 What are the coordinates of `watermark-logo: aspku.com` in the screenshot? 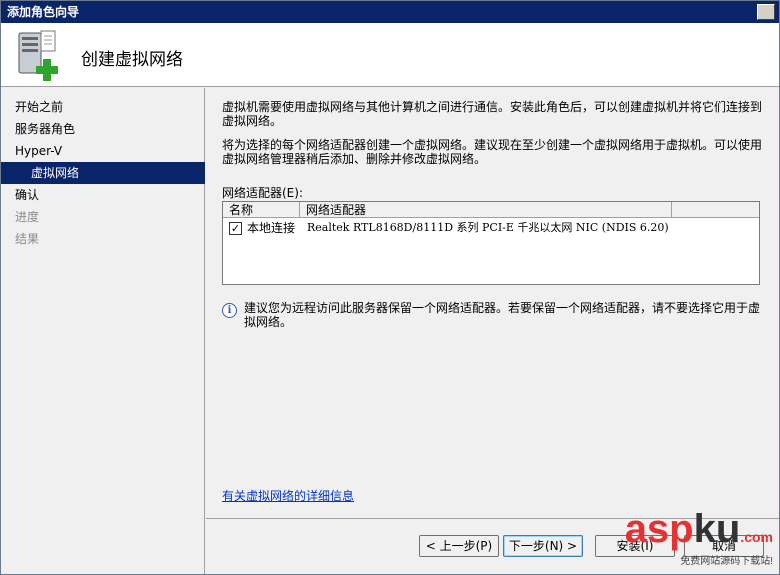 It's located at (698, 531).